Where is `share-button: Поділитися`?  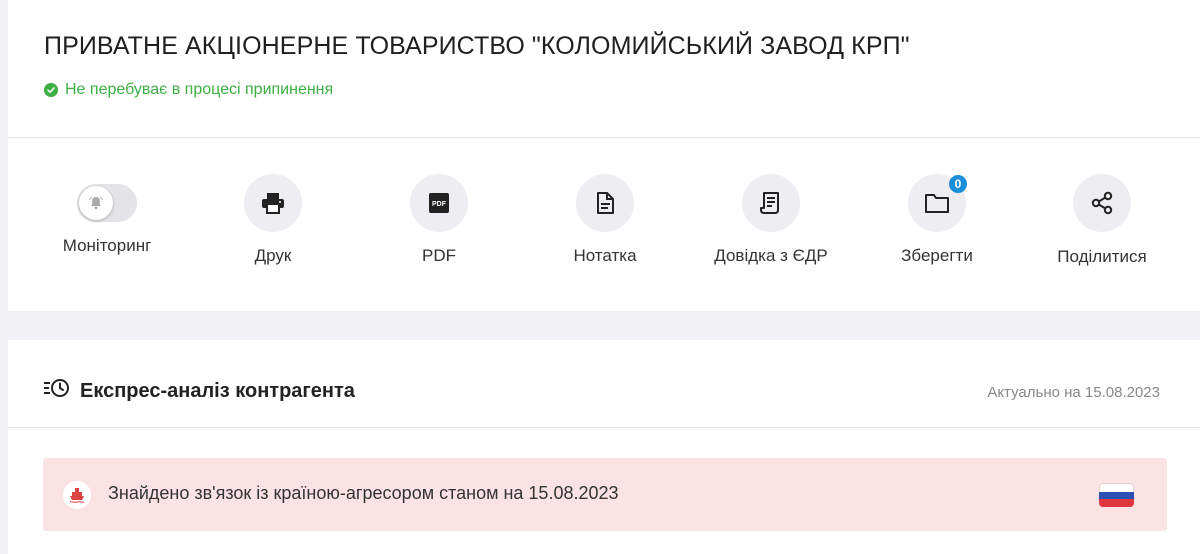
share-button: Поділитися is located at coordinates (1102, 220).